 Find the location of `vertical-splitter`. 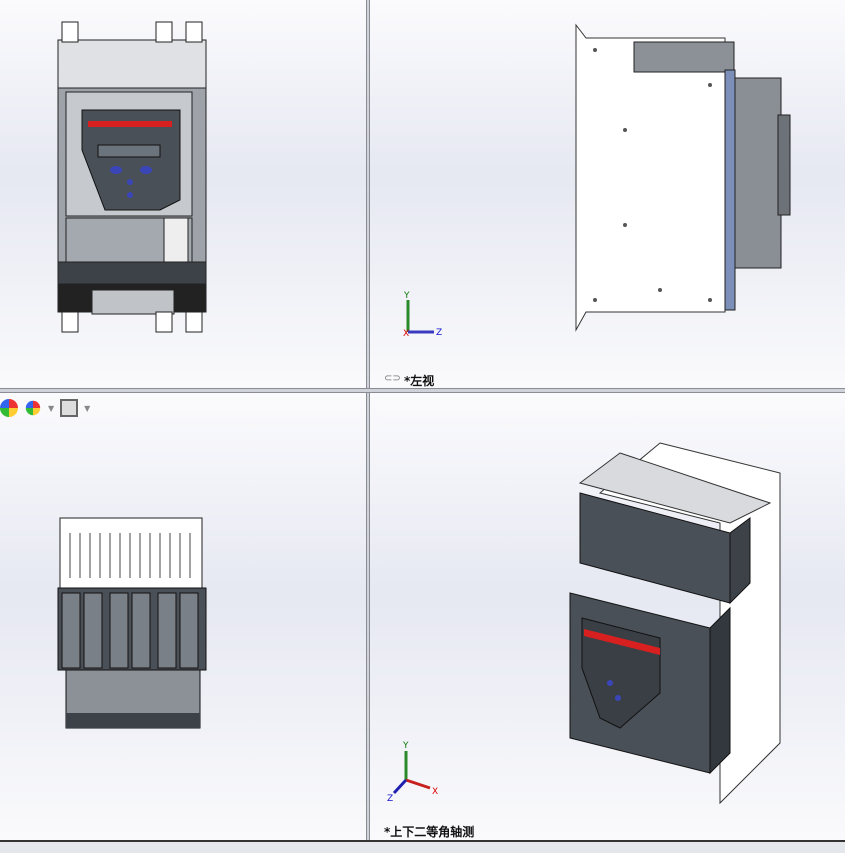

vertical-splitter is located at coordinates (368, 420).